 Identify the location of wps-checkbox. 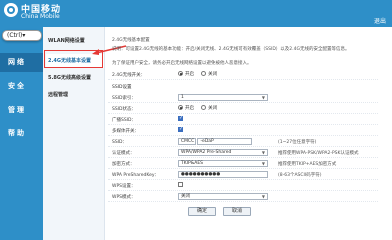
(180, 184).